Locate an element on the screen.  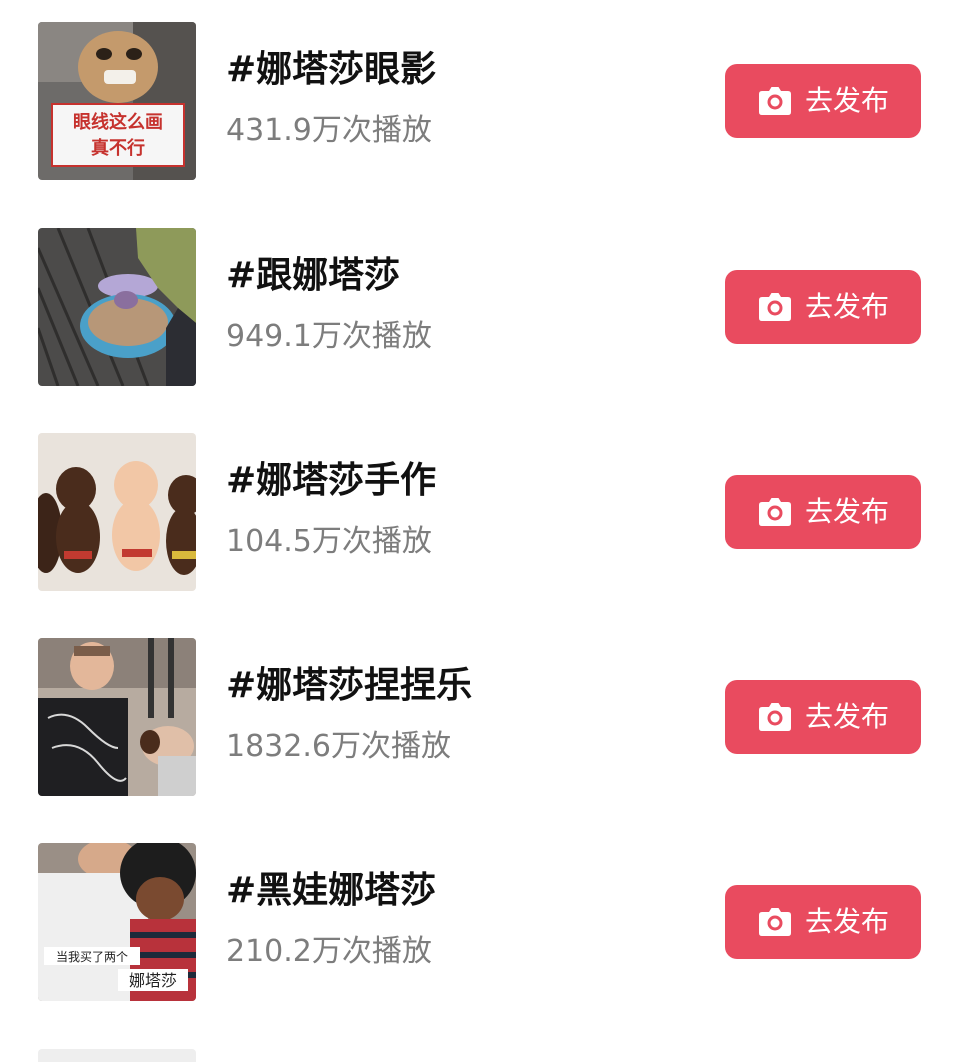
thumbnail-image: 眼线这么画 真不行 is located at coordinates (117, 101).